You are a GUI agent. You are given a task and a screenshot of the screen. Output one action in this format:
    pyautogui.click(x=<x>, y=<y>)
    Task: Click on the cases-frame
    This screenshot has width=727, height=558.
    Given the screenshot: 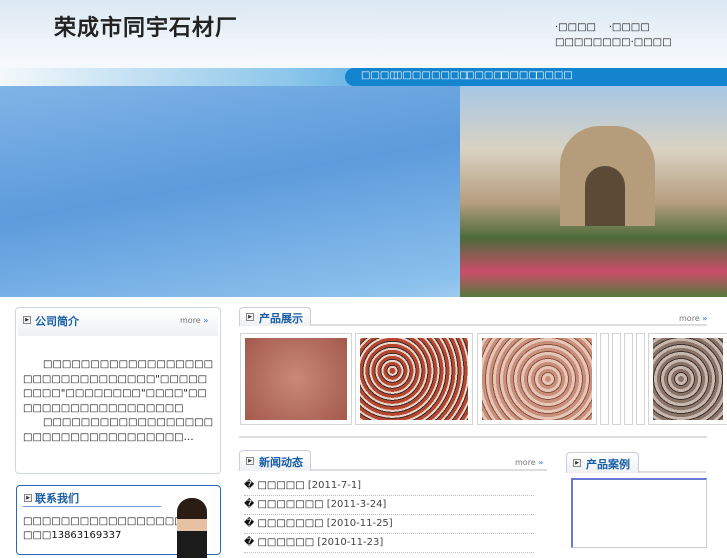 What is the action you would take?
    pyautogui.click(x=639, y=513)
    